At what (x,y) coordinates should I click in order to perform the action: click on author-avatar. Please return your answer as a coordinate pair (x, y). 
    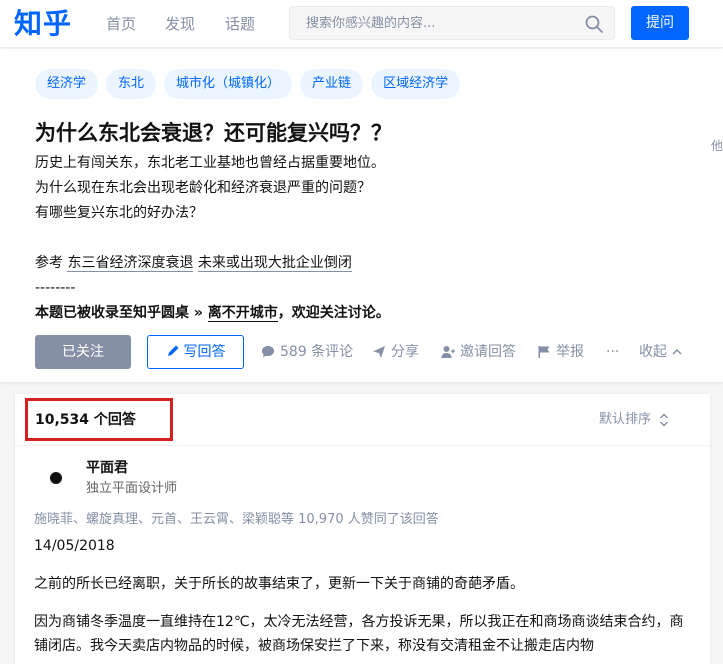
    Looking at the image, I should click on (56, 478).